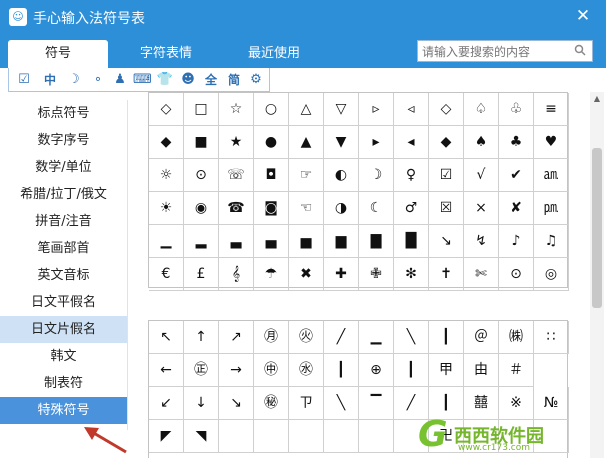  Describe the element at coordinates (166, 370) in the screenshot. I see `symbol-cell: ←` at that location.